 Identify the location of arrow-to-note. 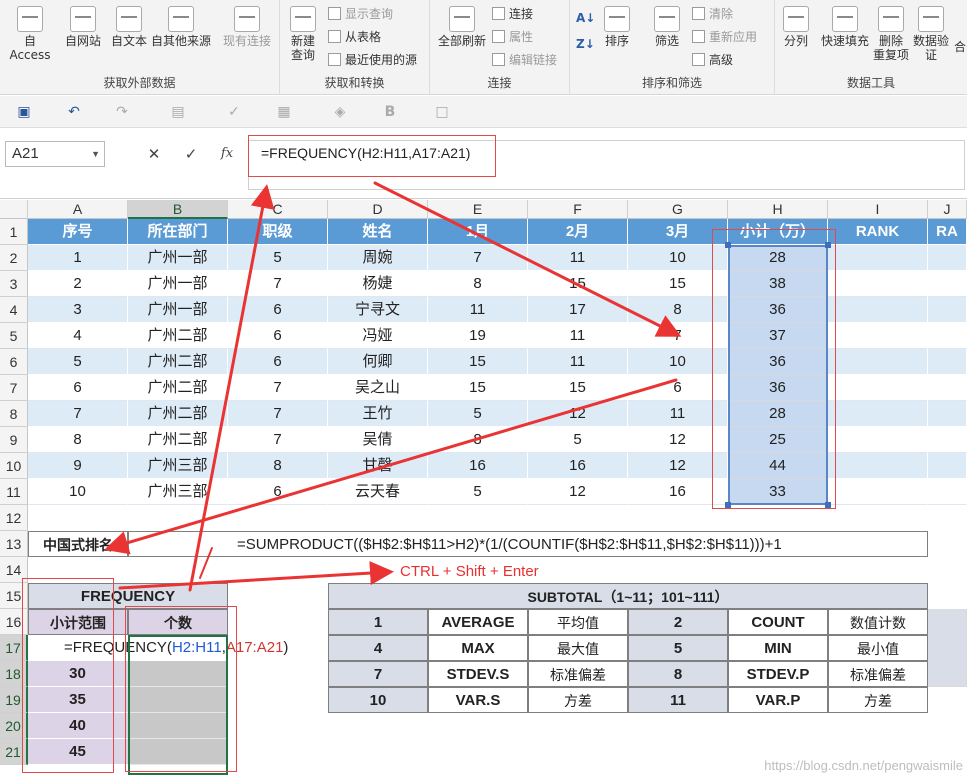
(256, 575).